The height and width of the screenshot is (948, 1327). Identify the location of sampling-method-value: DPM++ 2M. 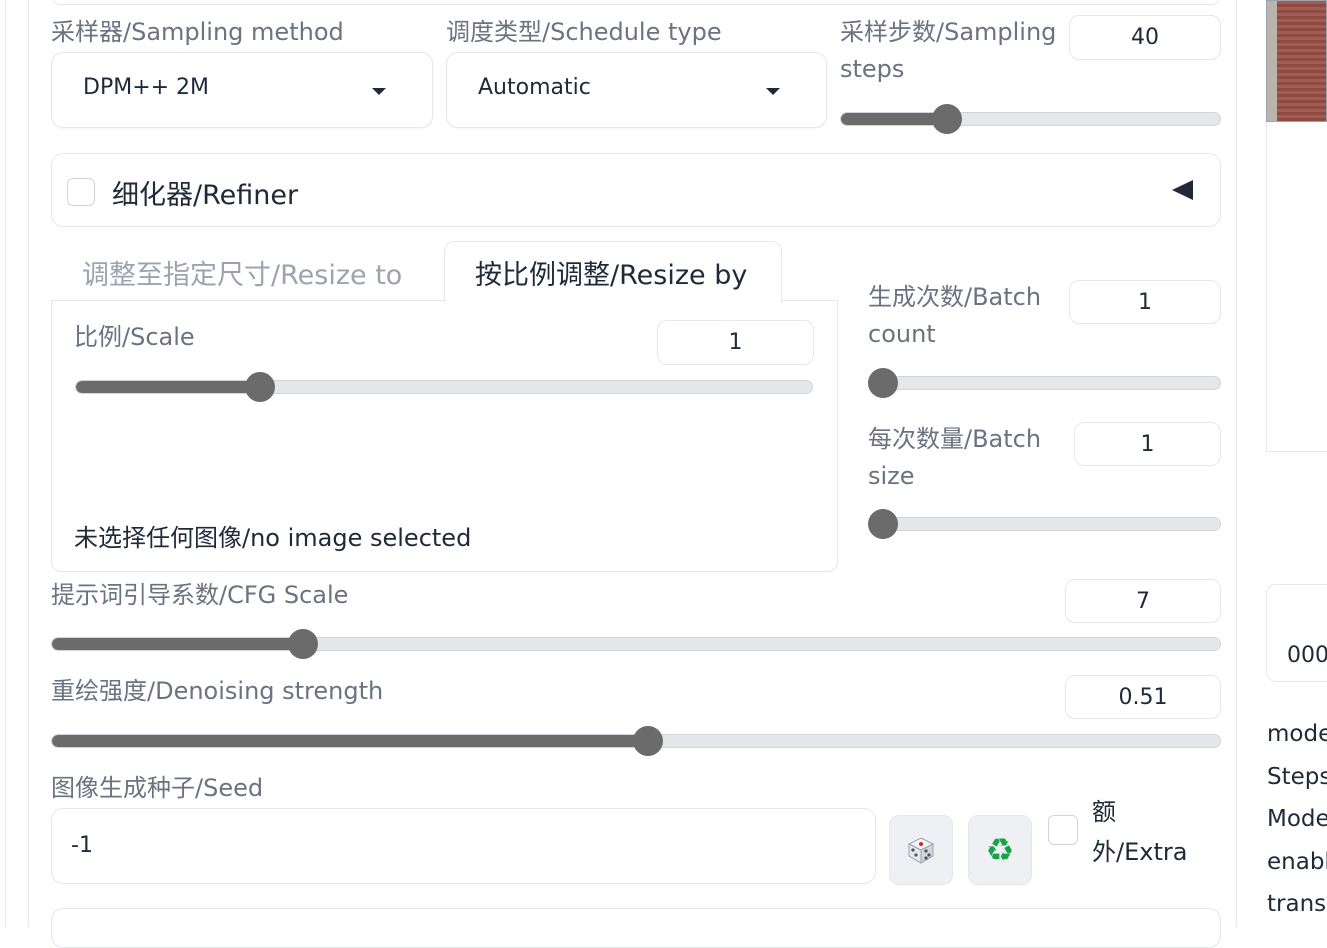
(146, 87).